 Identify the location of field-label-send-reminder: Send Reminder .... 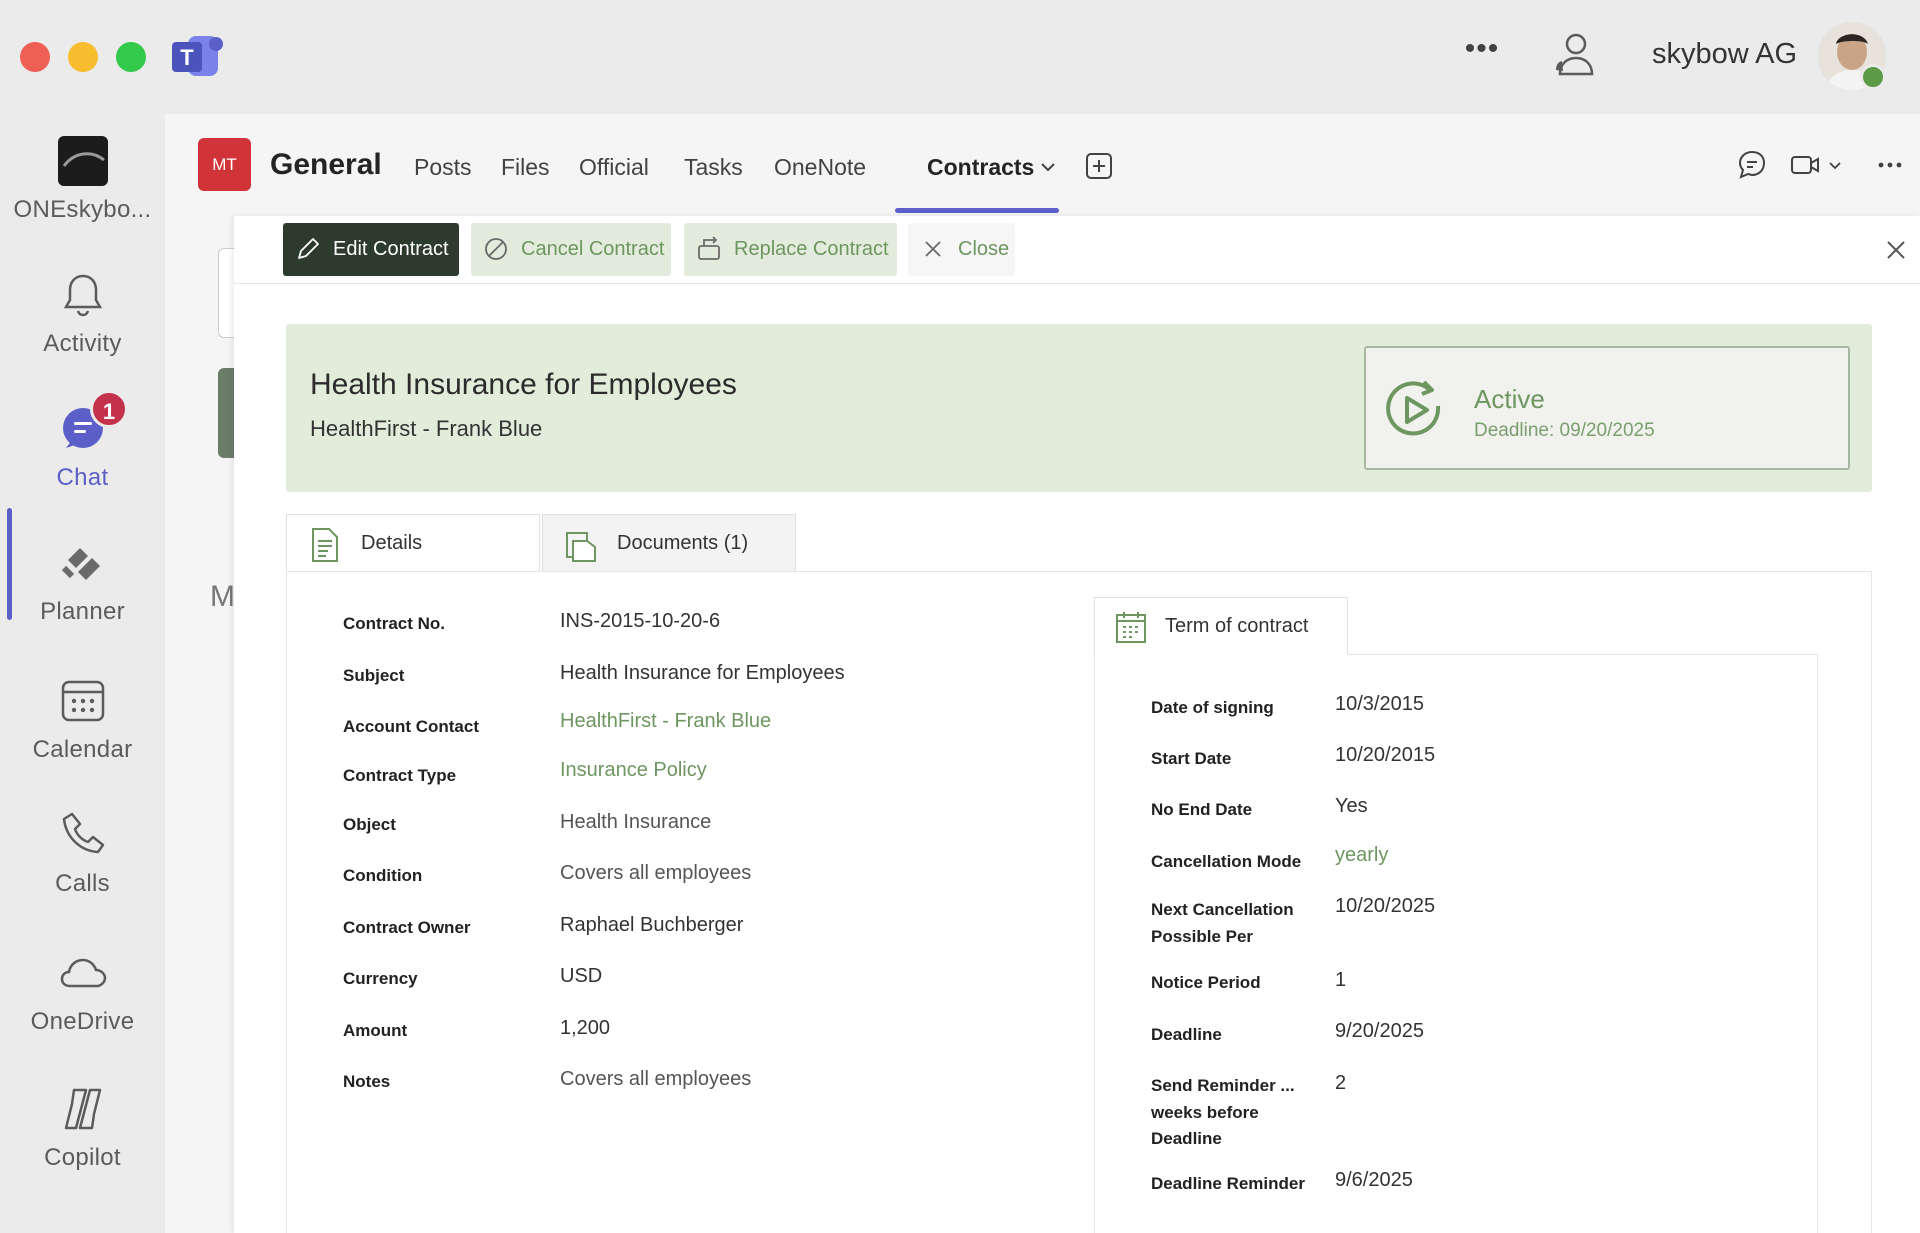
(1223, 1085).